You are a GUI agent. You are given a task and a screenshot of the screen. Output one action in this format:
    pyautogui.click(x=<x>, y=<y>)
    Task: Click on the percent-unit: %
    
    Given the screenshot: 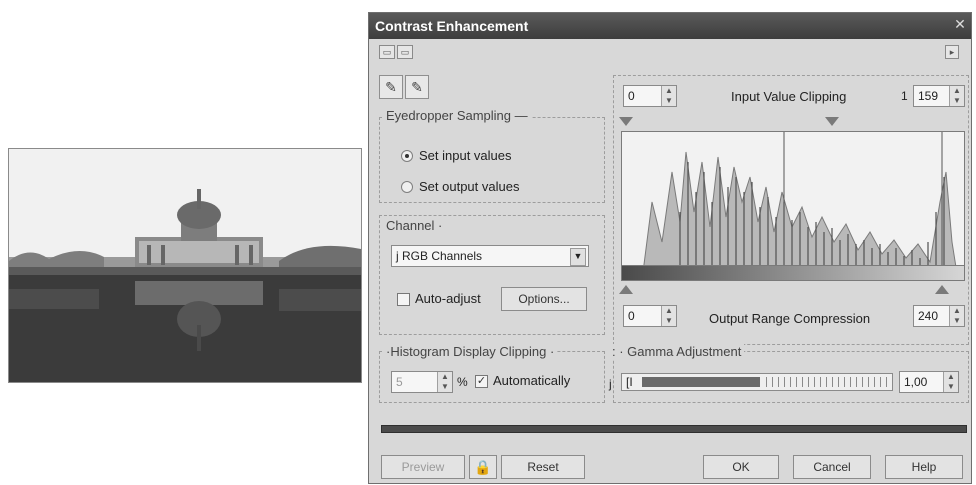 What is the action you would take?
    pyautogui.click(x=462, y=382)
    